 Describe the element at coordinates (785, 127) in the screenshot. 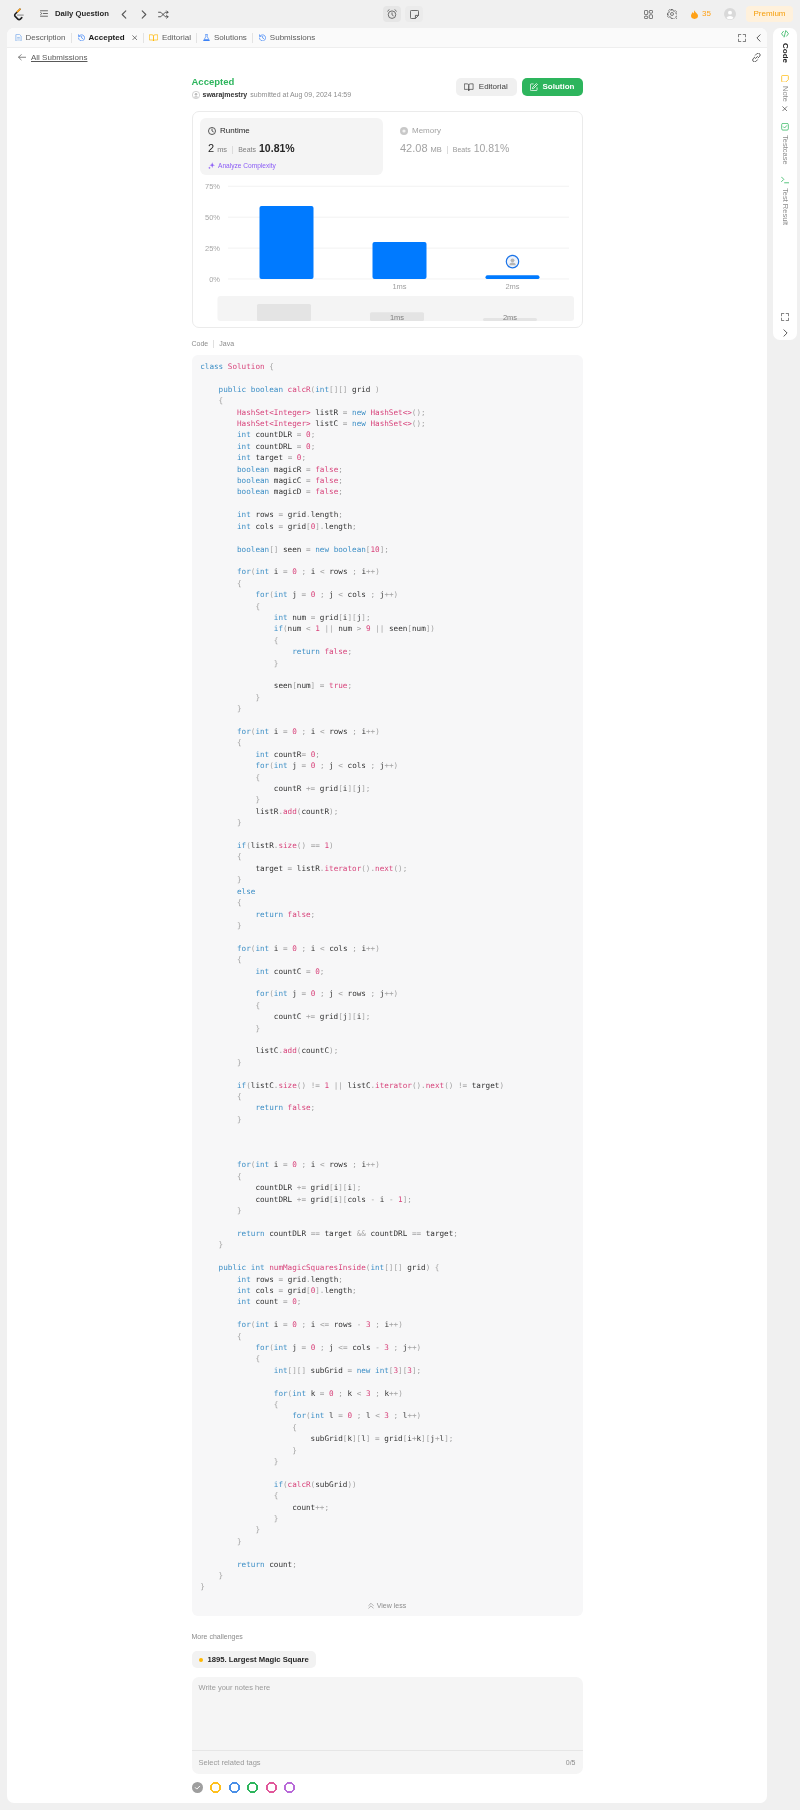

I see `checkbox-icon` at that location.